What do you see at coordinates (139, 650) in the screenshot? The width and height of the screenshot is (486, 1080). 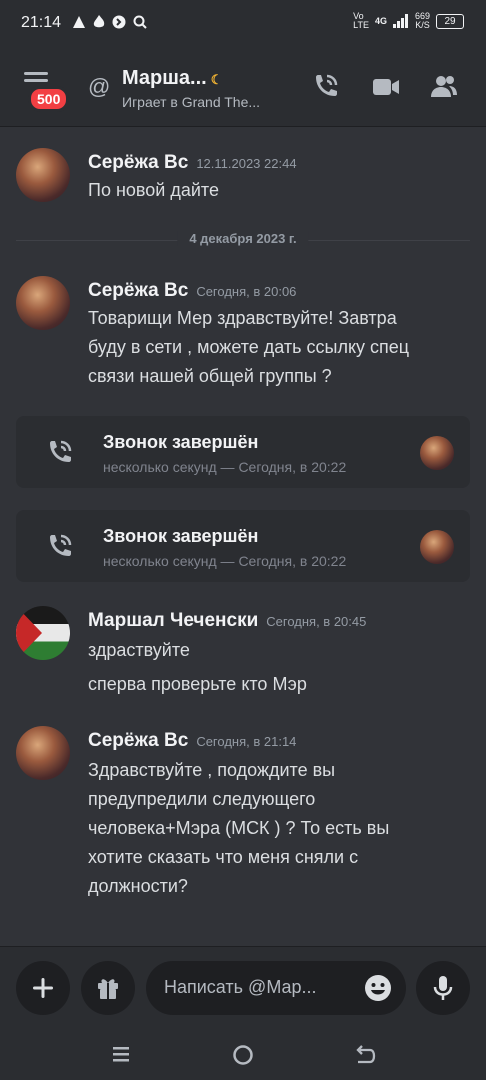 I see `message-line: здраствуйте` at bounding box center [139, 650].